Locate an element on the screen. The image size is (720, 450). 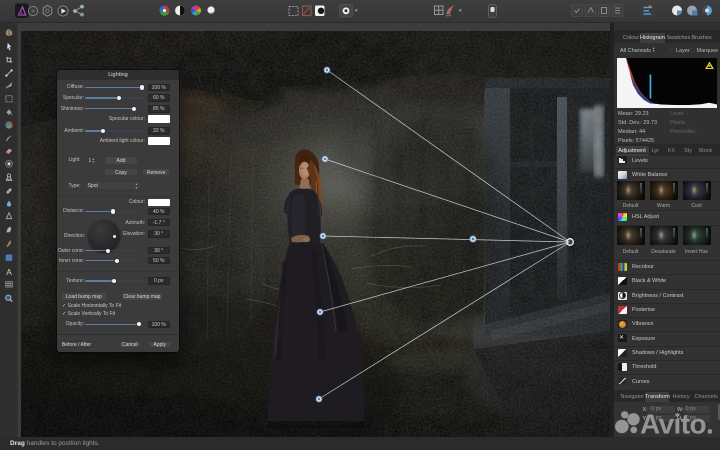
svg-text: Avito. is located at coordinates (676, 424).